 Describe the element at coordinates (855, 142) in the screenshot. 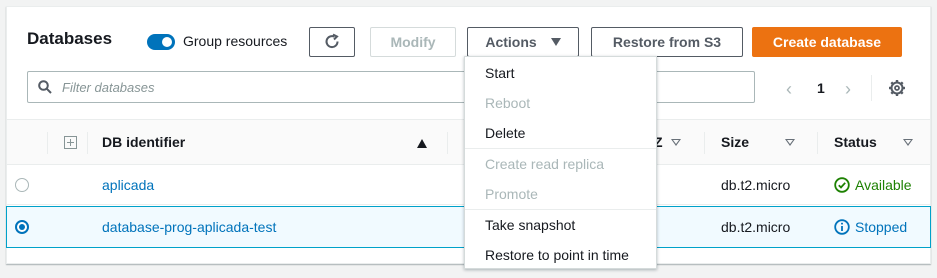

I see `column-header-status: Status` at that location.